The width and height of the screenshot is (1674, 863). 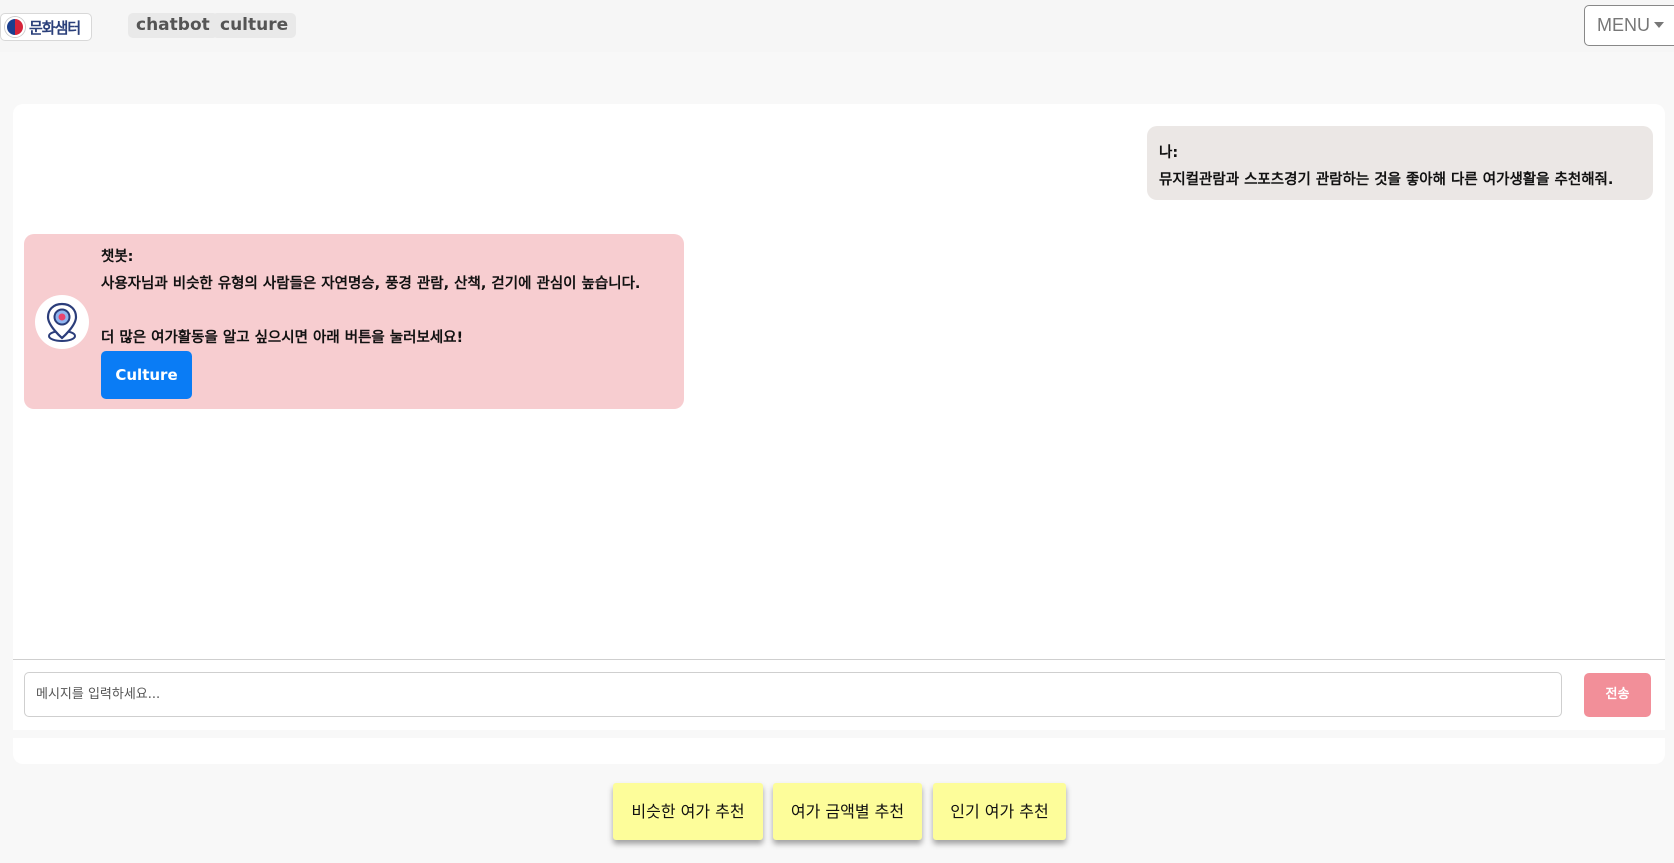 What do you see at coordinates (1169, 153) in the screenshot?
I see `user-sender-label: 나:` at bounding box center [1169, 153].